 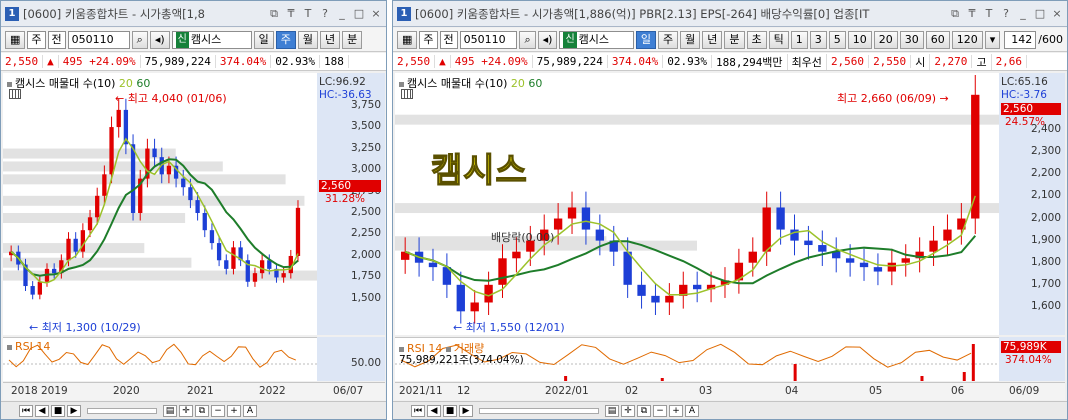 I want to click on bid-price: 2,550, so click(x=890, y=61).